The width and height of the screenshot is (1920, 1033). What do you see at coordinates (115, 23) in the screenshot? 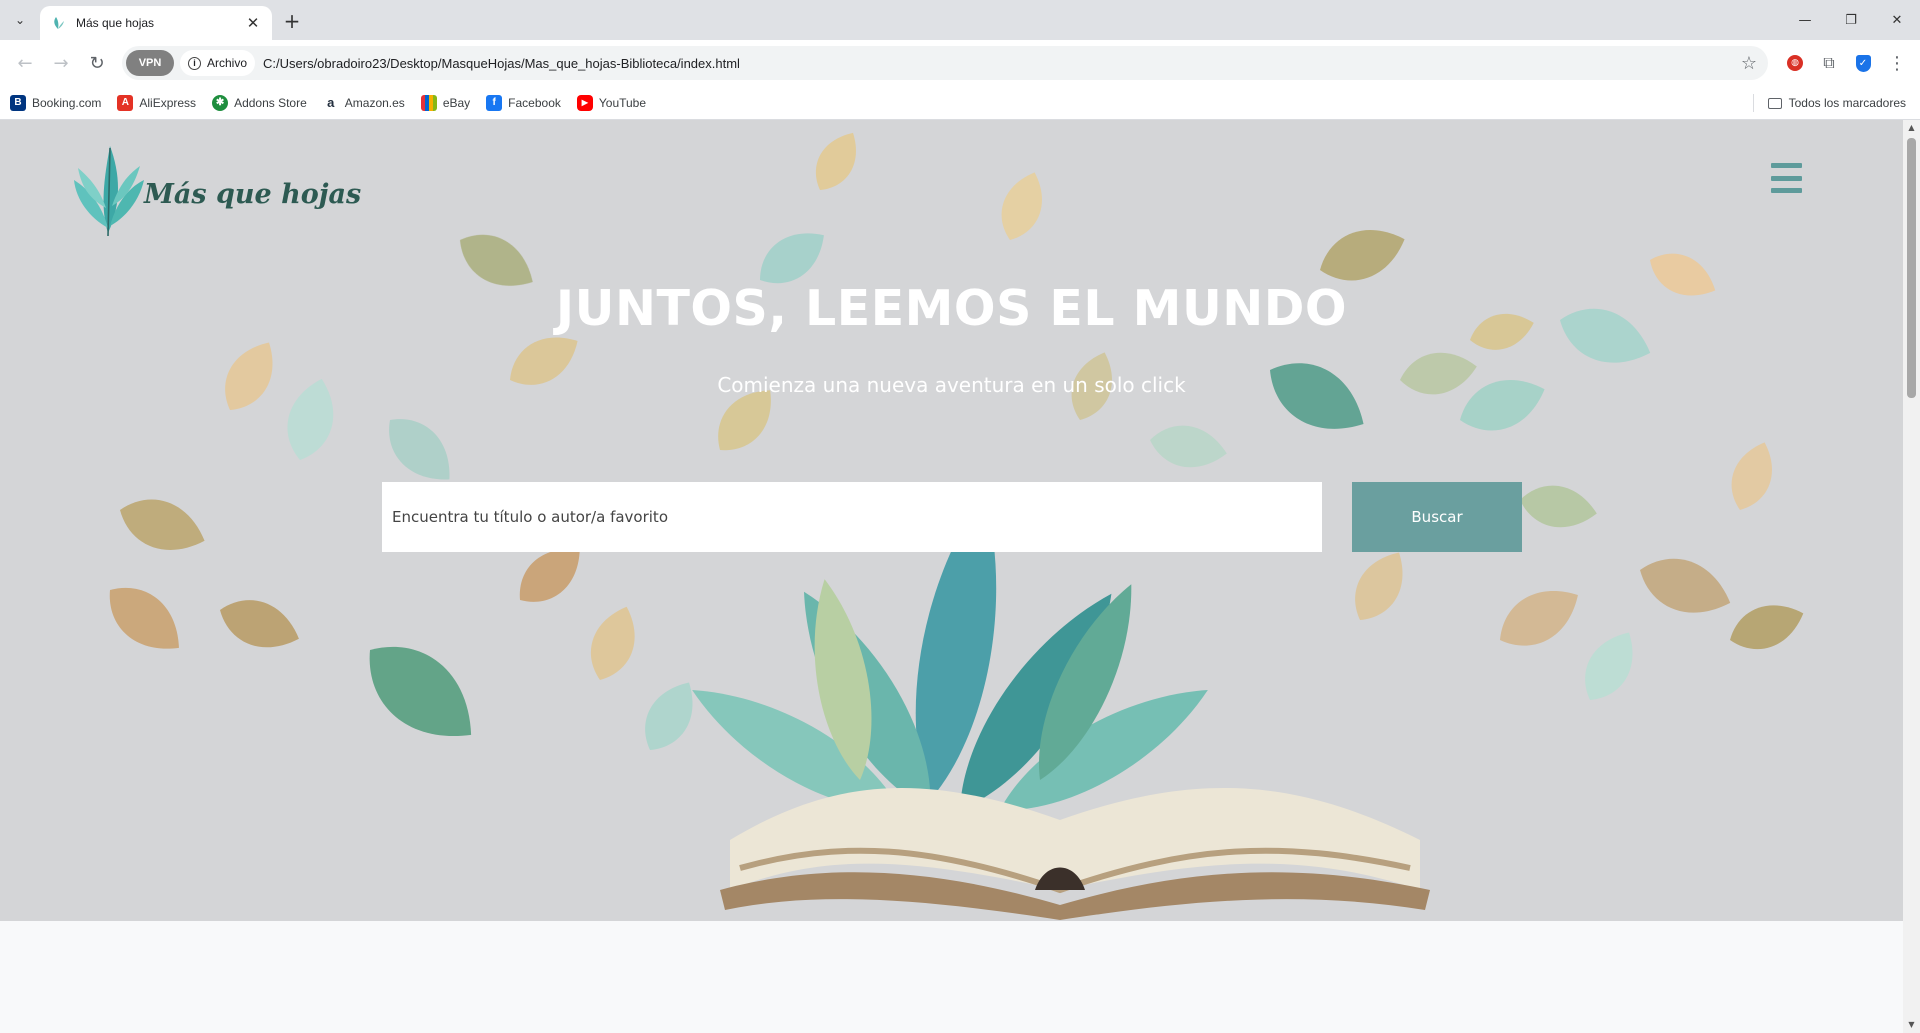
I see `tab-title: Más que hojas` at bounding box center [115, 23].